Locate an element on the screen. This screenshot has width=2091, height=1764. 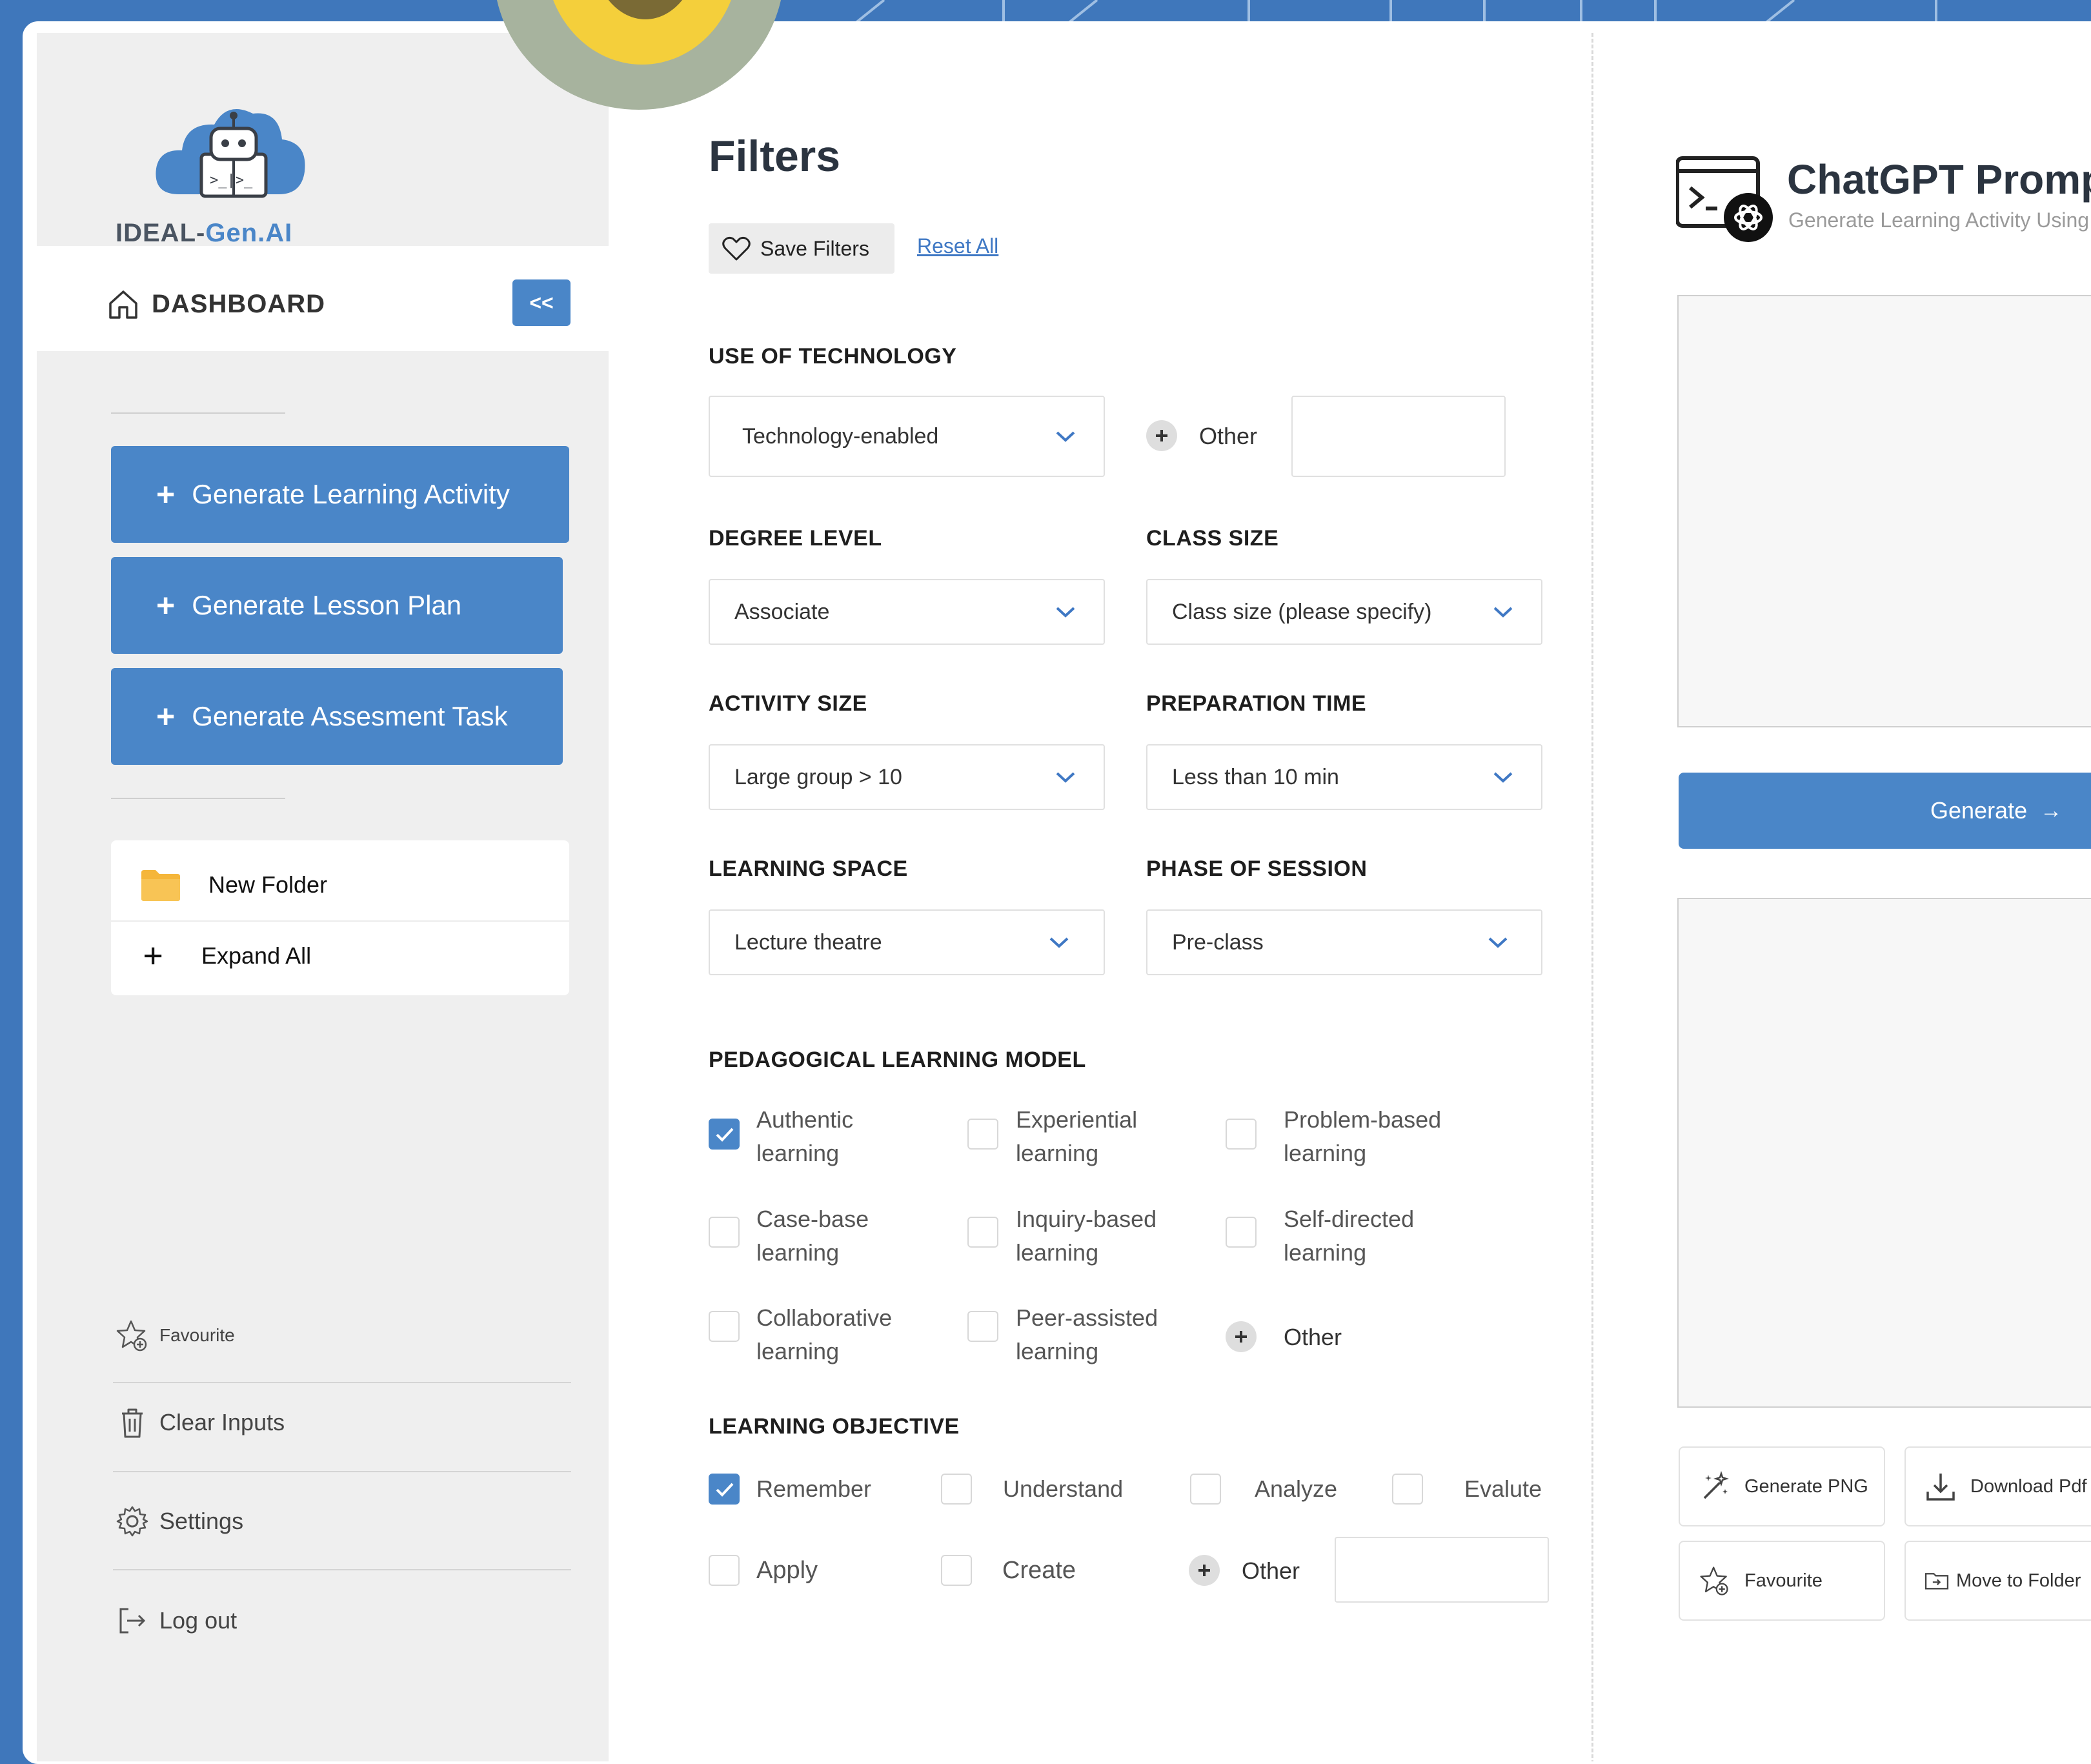
analyze-label: Analyze is located at coordinates (1296, 1488).